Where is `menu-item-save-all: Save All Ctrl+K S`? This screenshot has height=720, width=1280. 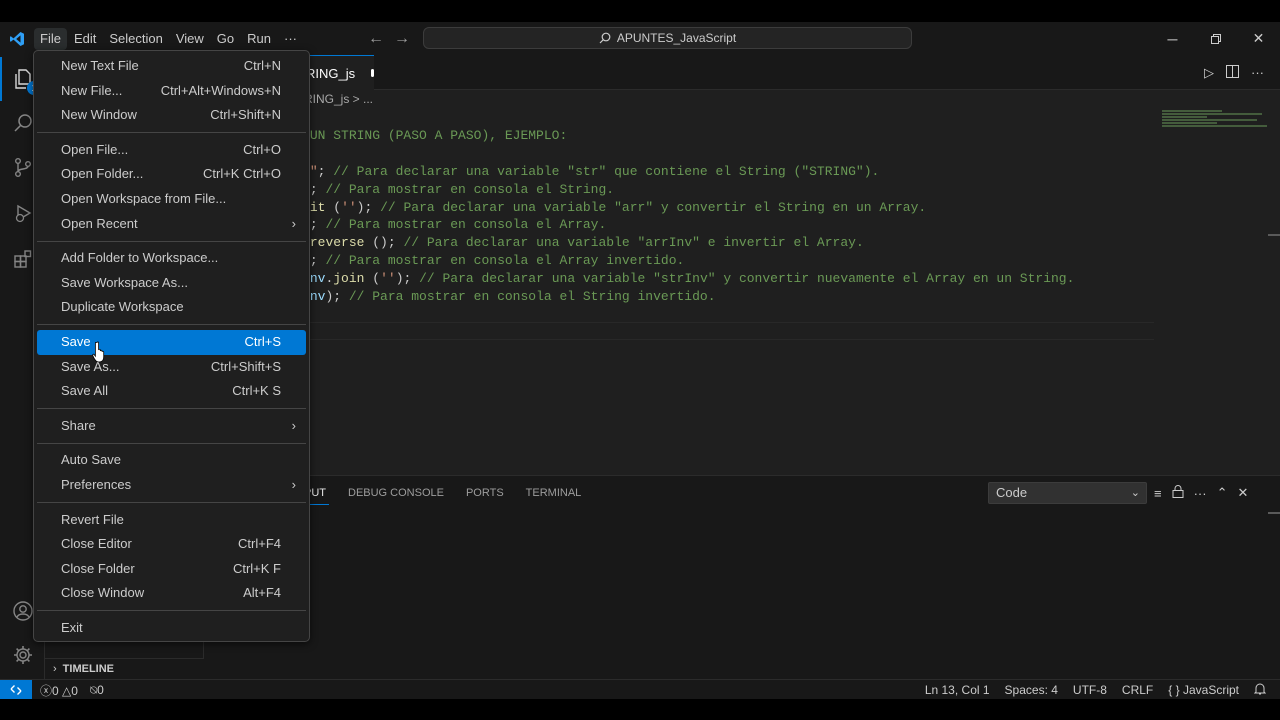 menu-item-save-all: Save All Ctrl+K S is located at coordinates (171, 391).